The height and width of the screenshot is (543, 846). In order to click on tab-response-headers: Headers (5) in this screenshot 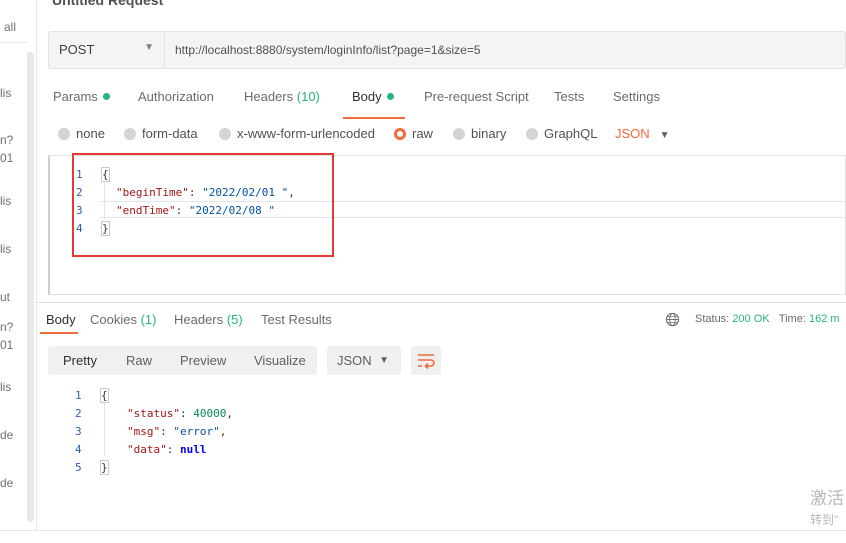, I will do `click(208, 319)`.